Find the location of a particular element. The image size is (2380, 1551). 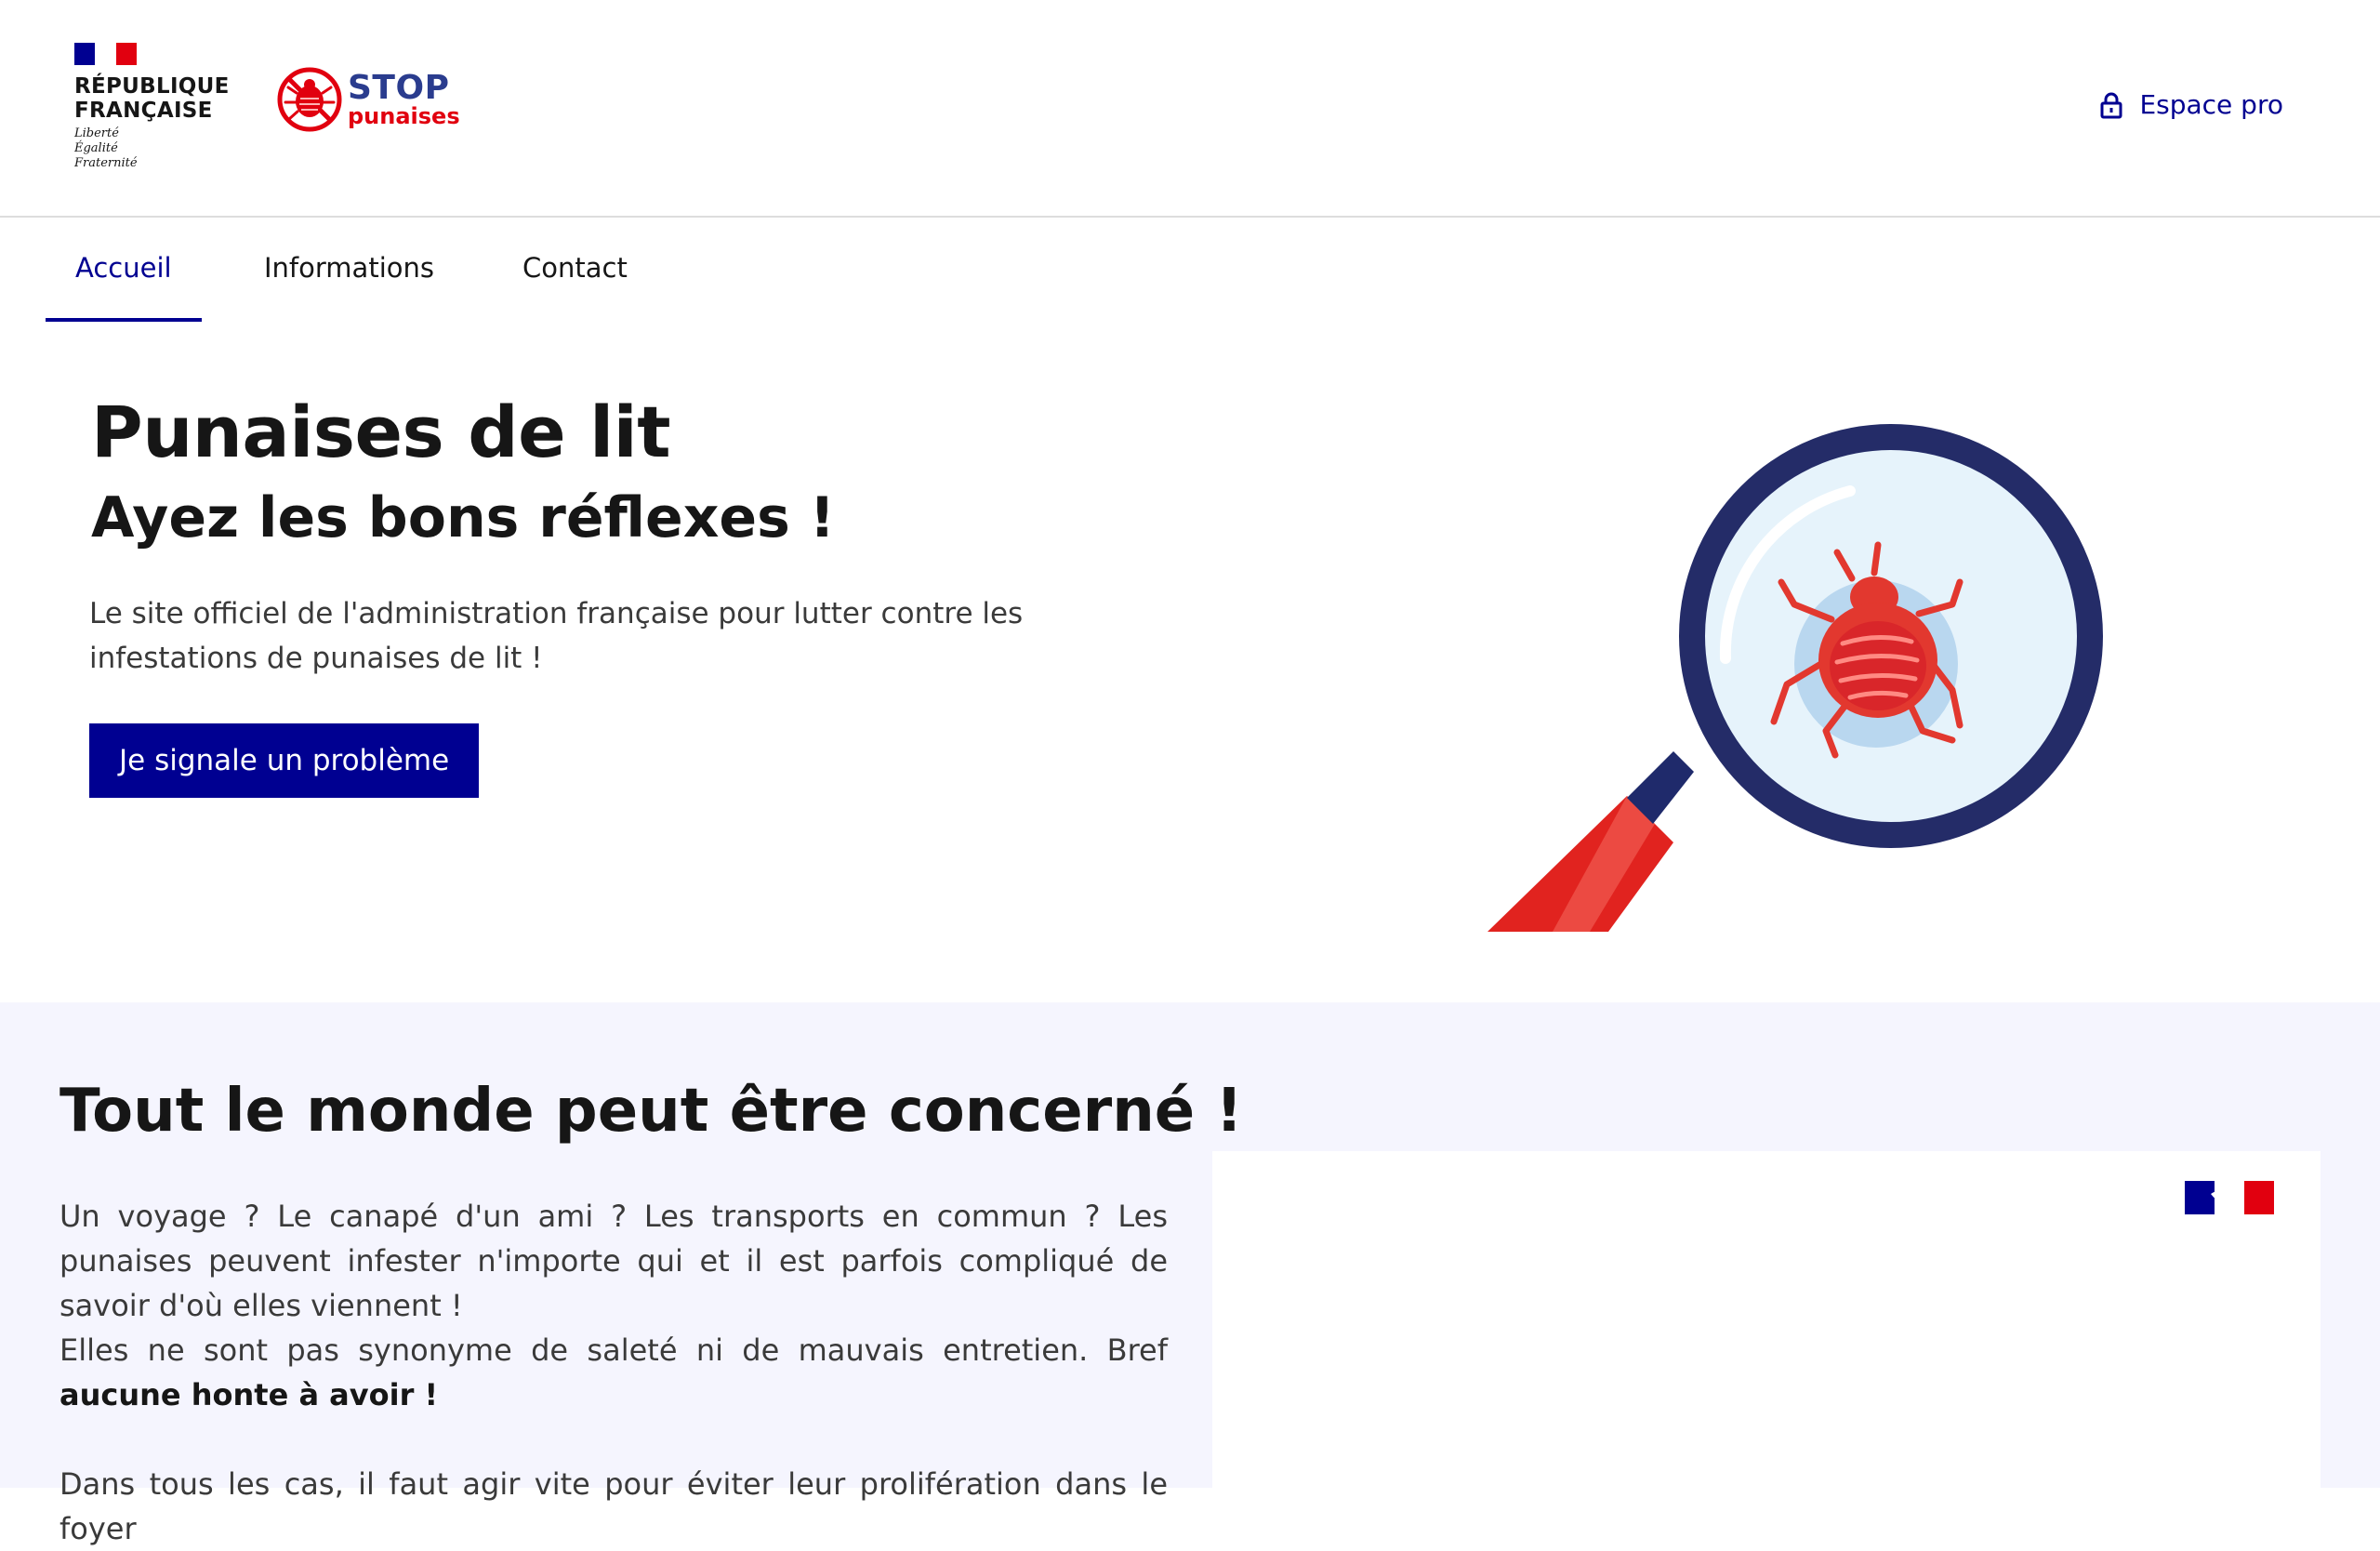

motto-egalite: Égalité is located at coordinates (96, 148).